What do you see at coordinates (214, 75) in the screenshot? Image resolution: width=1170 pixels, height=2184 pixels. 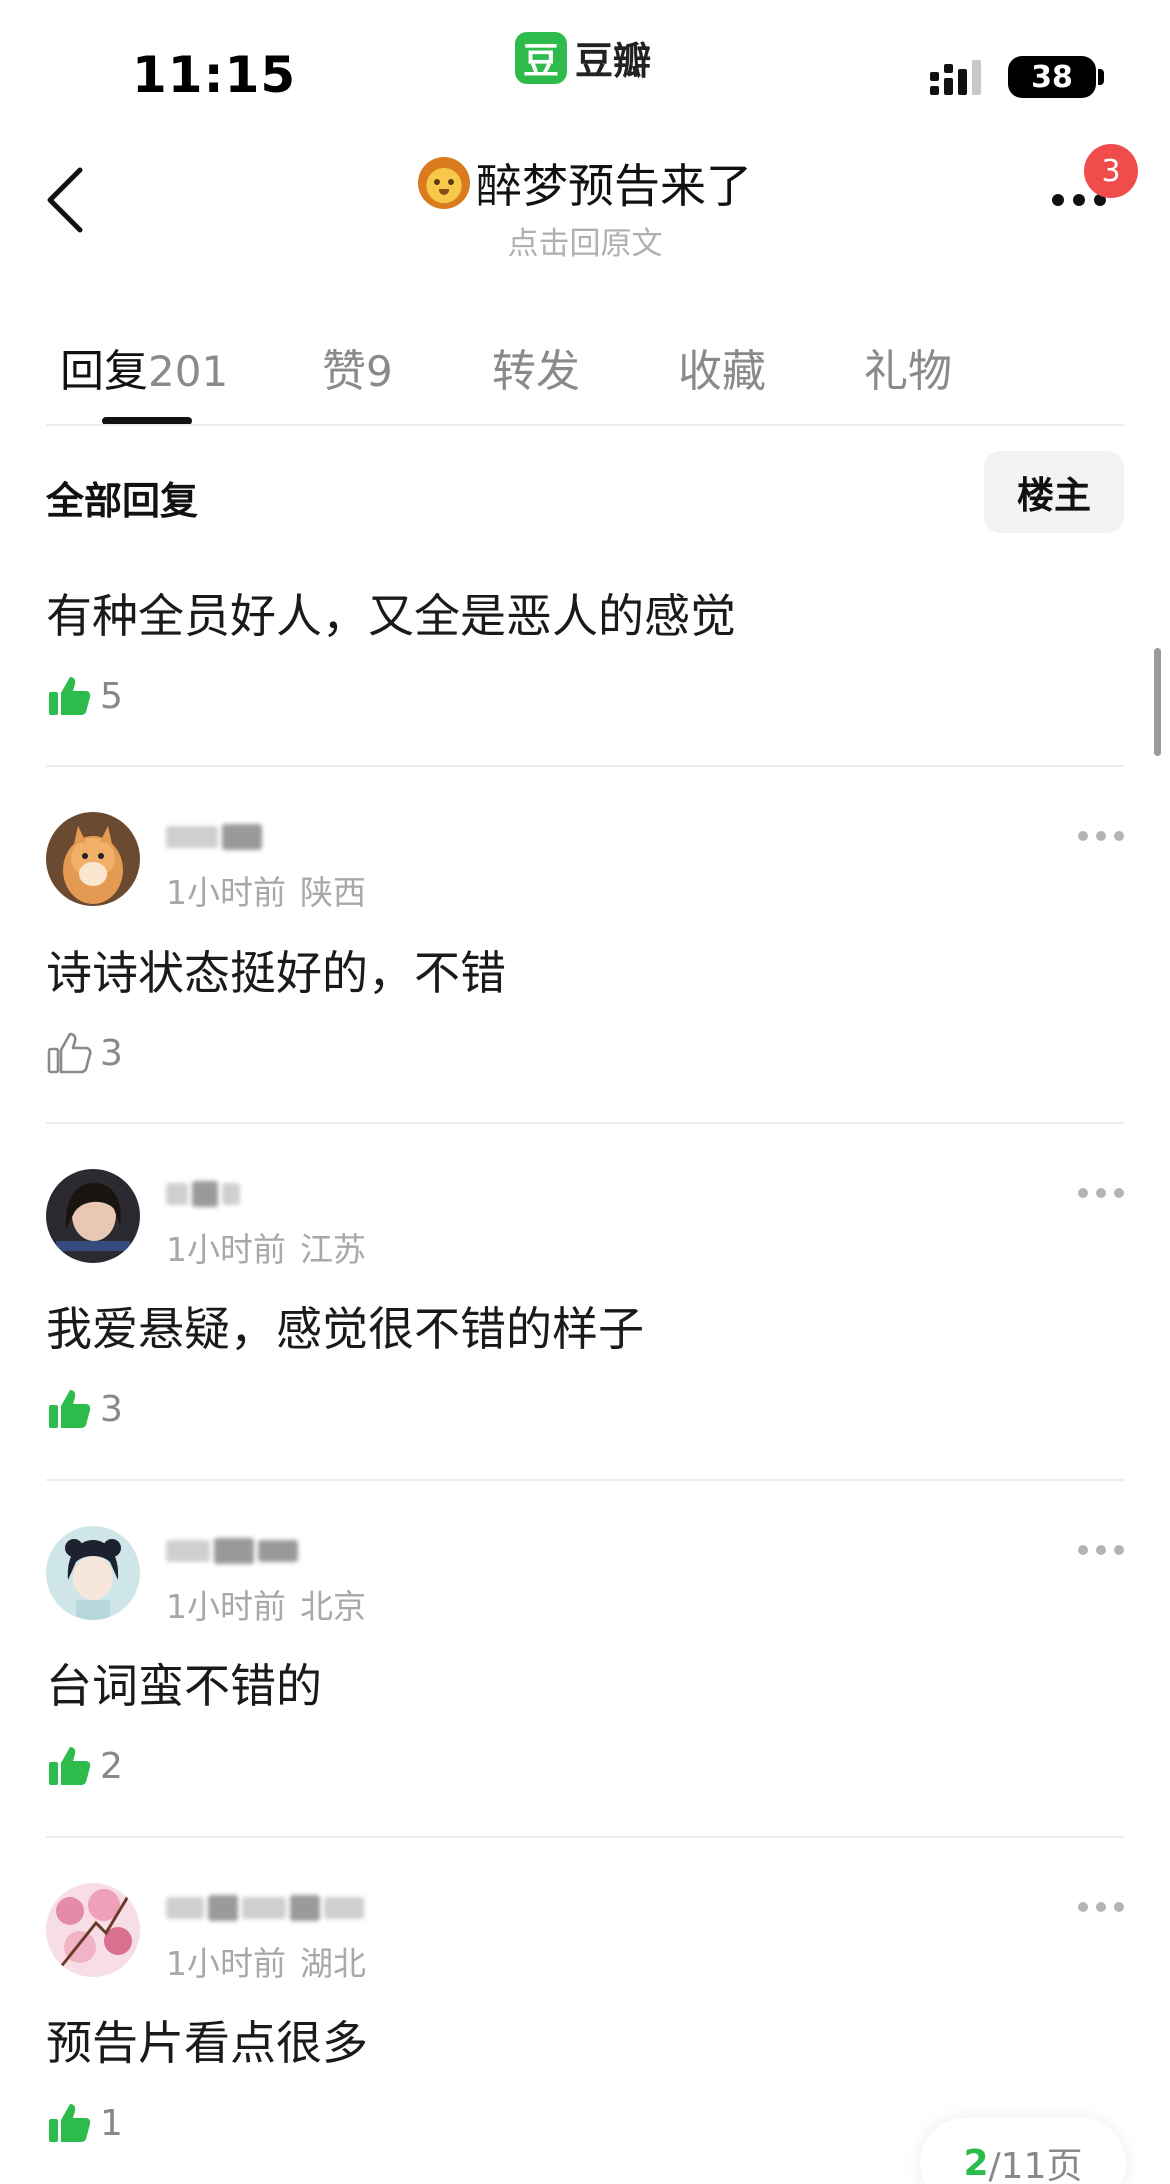 I see `status-time: 11:15` at bounding box center [214, 75].